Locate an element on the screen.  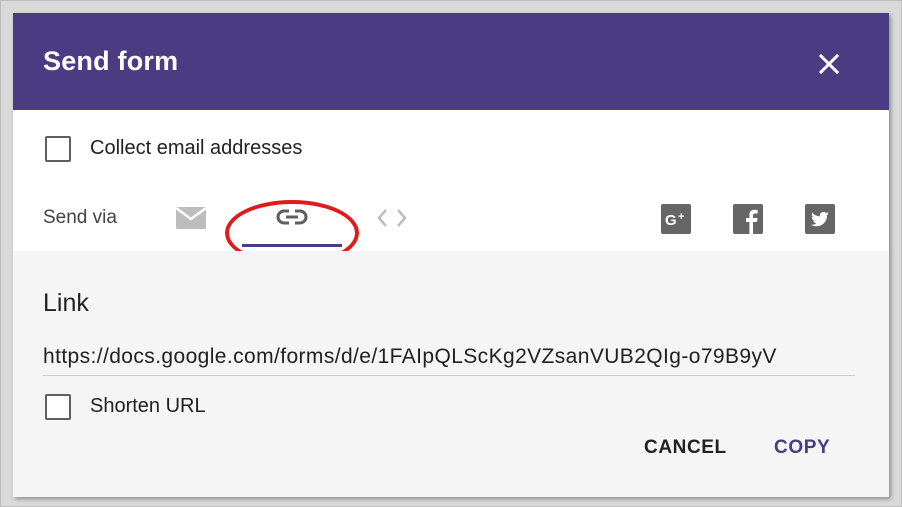
close-icon is located at coordinates (829, 64).